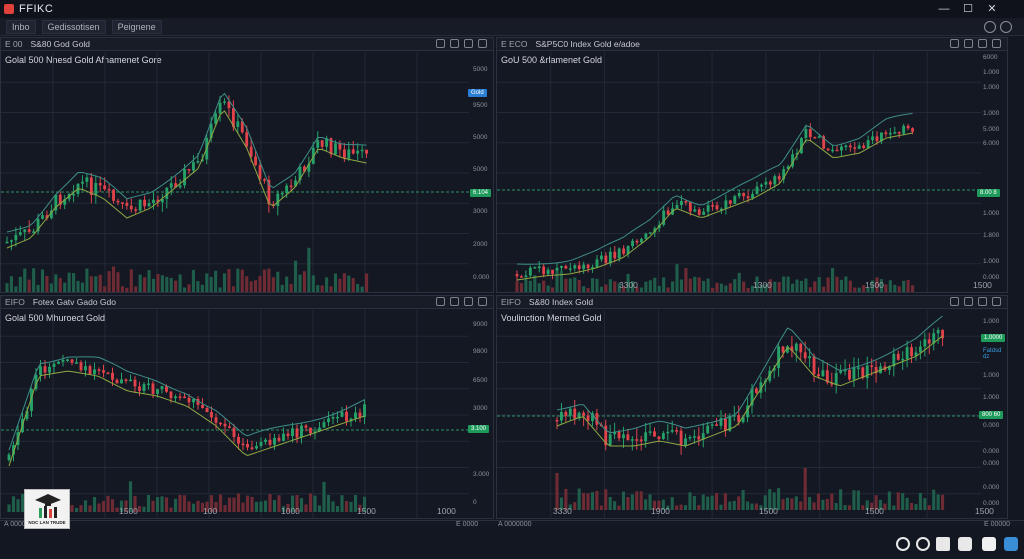 Image resolution: width=1024 pixels, height=559 pixels. What do you see at coordinates (561, 302) in the screenshot?
I see `symbol-label: S&80 Index Gold` at bounding box center [561, 302].